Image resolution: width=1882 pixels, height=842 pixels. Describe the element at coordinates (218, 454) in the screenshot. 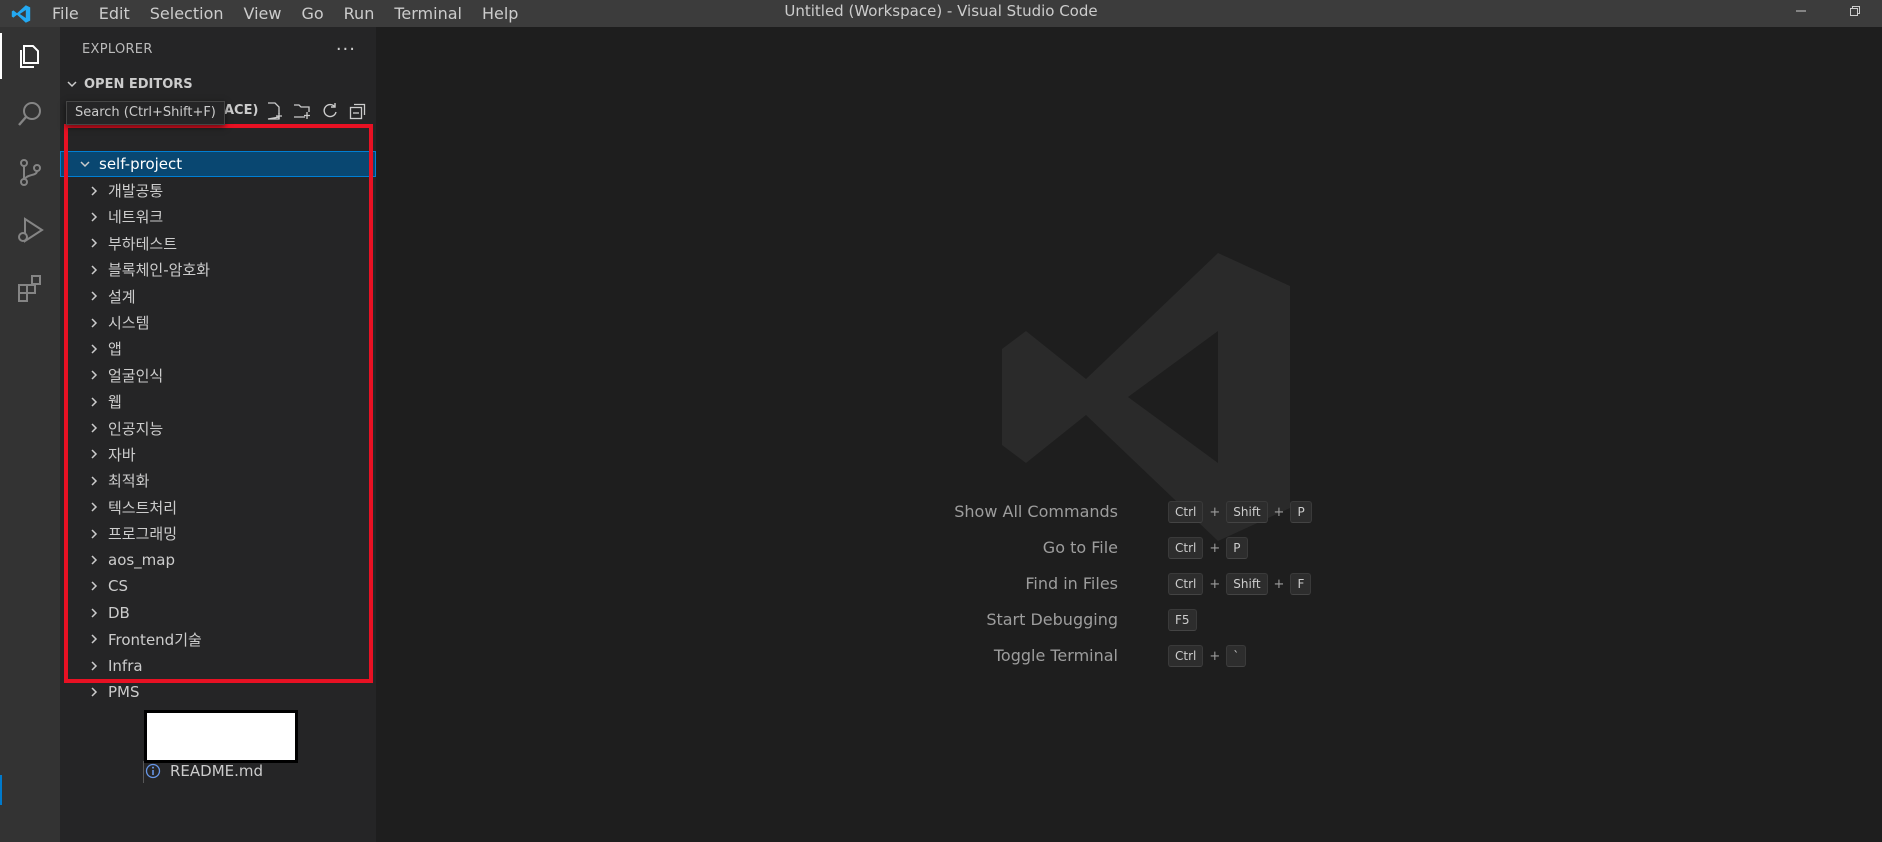

I see `folder-item: 자바` at that location.